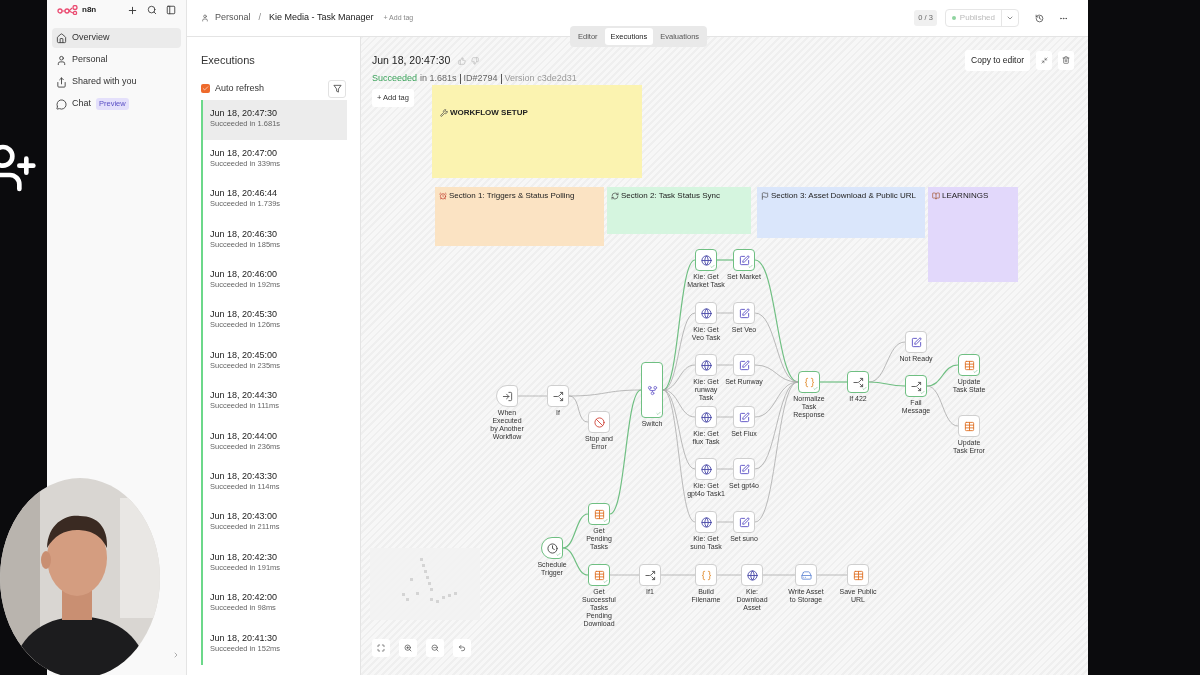  Describe the element at coordinates (843, 196) in the screenshot. I see `sticky-title: Section 3: Asset Download & Public URL` at that location.